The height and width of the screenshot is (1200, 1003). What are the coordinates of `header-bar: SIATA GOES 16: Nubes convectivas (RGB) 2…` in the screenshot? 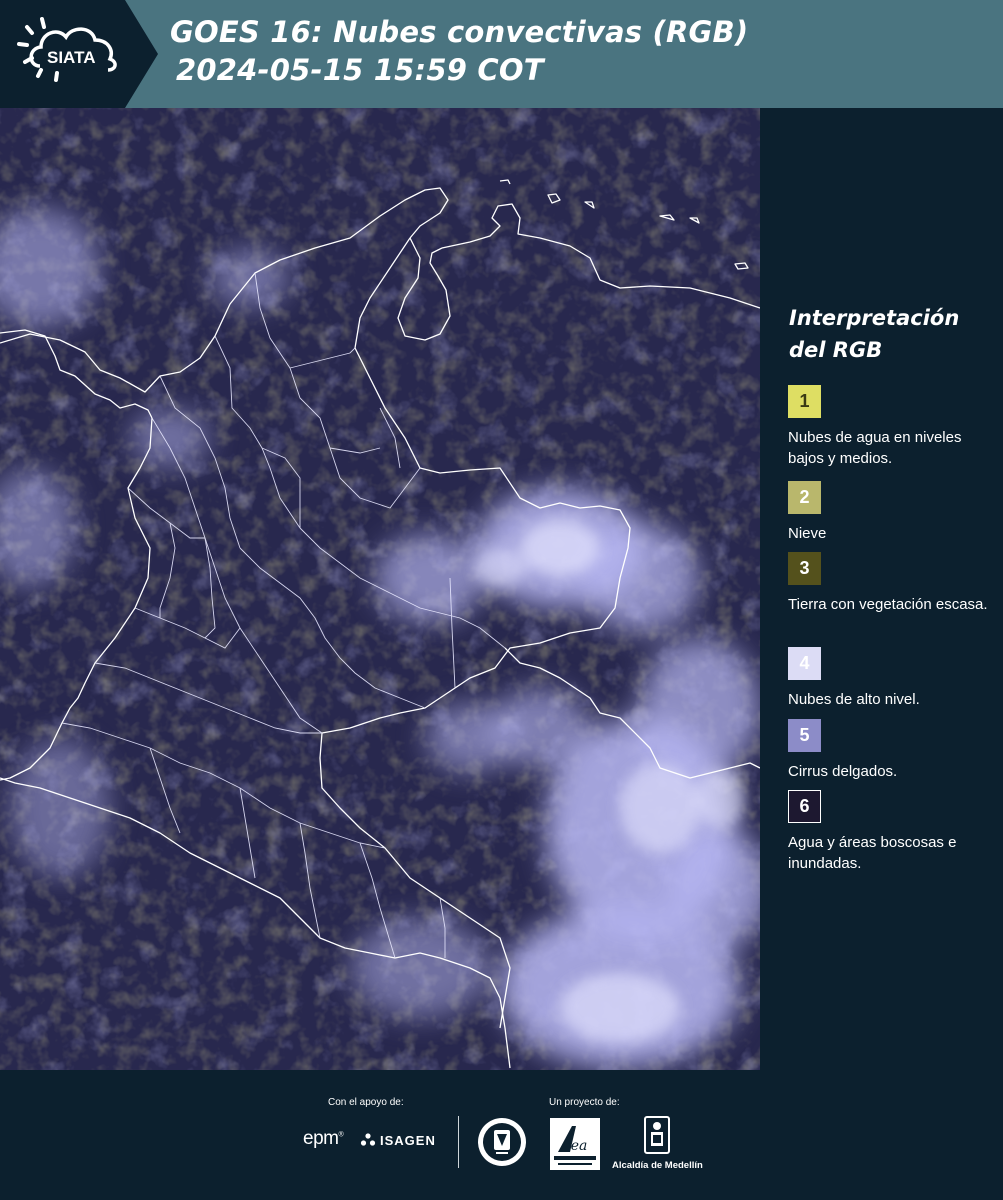 It's located at (501, 54).